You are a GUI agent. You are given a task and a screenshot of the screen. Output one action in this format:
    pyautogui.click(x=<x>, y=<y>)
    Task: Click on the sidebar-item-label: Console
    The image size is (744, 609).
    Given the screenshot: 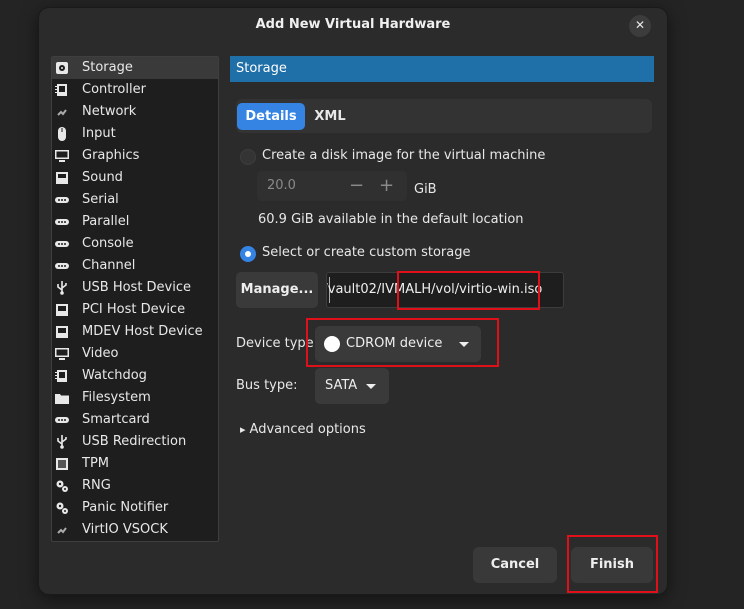 What is the action you would take?
    pyautogui.click(x=108, y=243)
    